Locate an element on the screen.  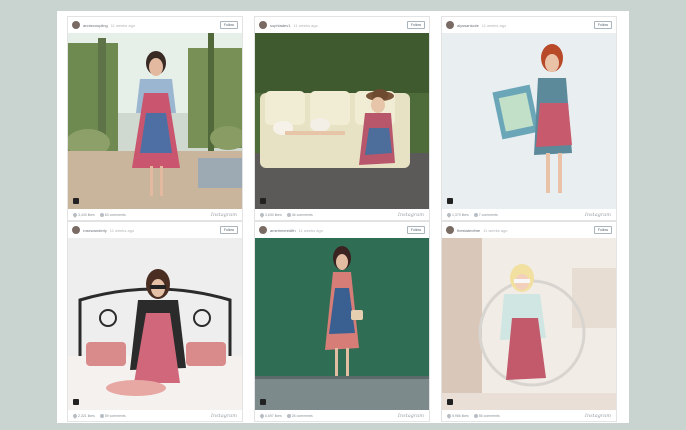
like-count: 6,697 likes is located at coordinates (273, 415).